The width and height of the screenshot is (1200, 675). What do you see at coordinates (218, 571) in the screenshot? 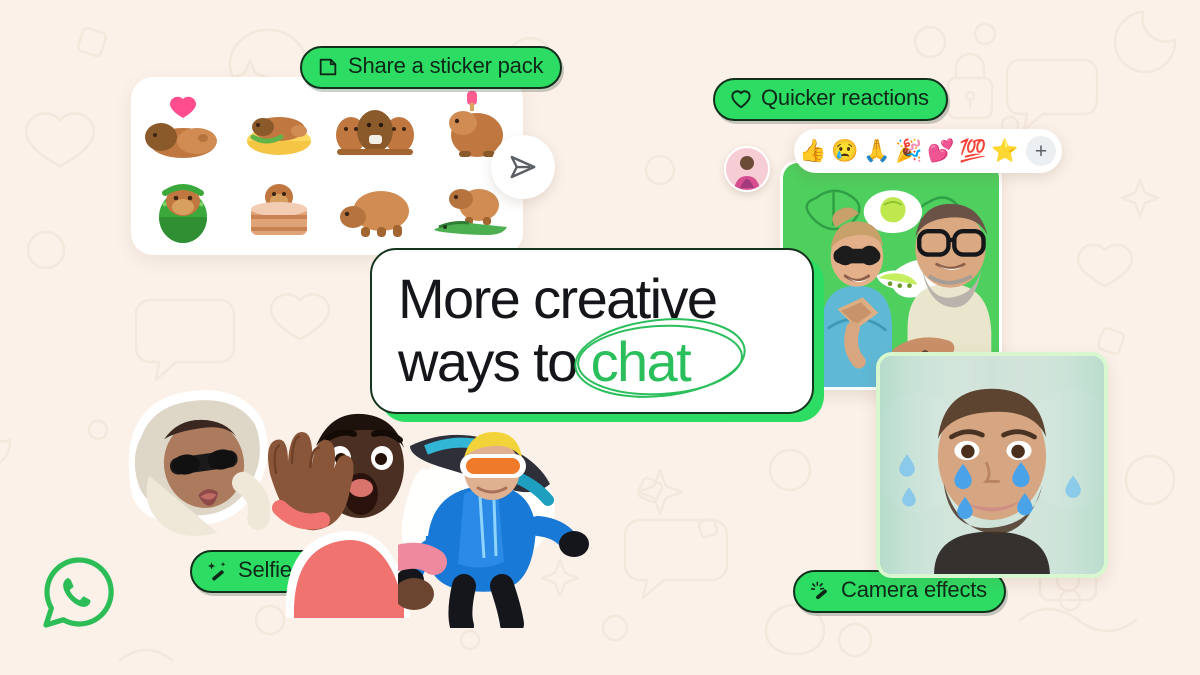
I see `sparkle-wand-icon` at bounding box center [218, 571].